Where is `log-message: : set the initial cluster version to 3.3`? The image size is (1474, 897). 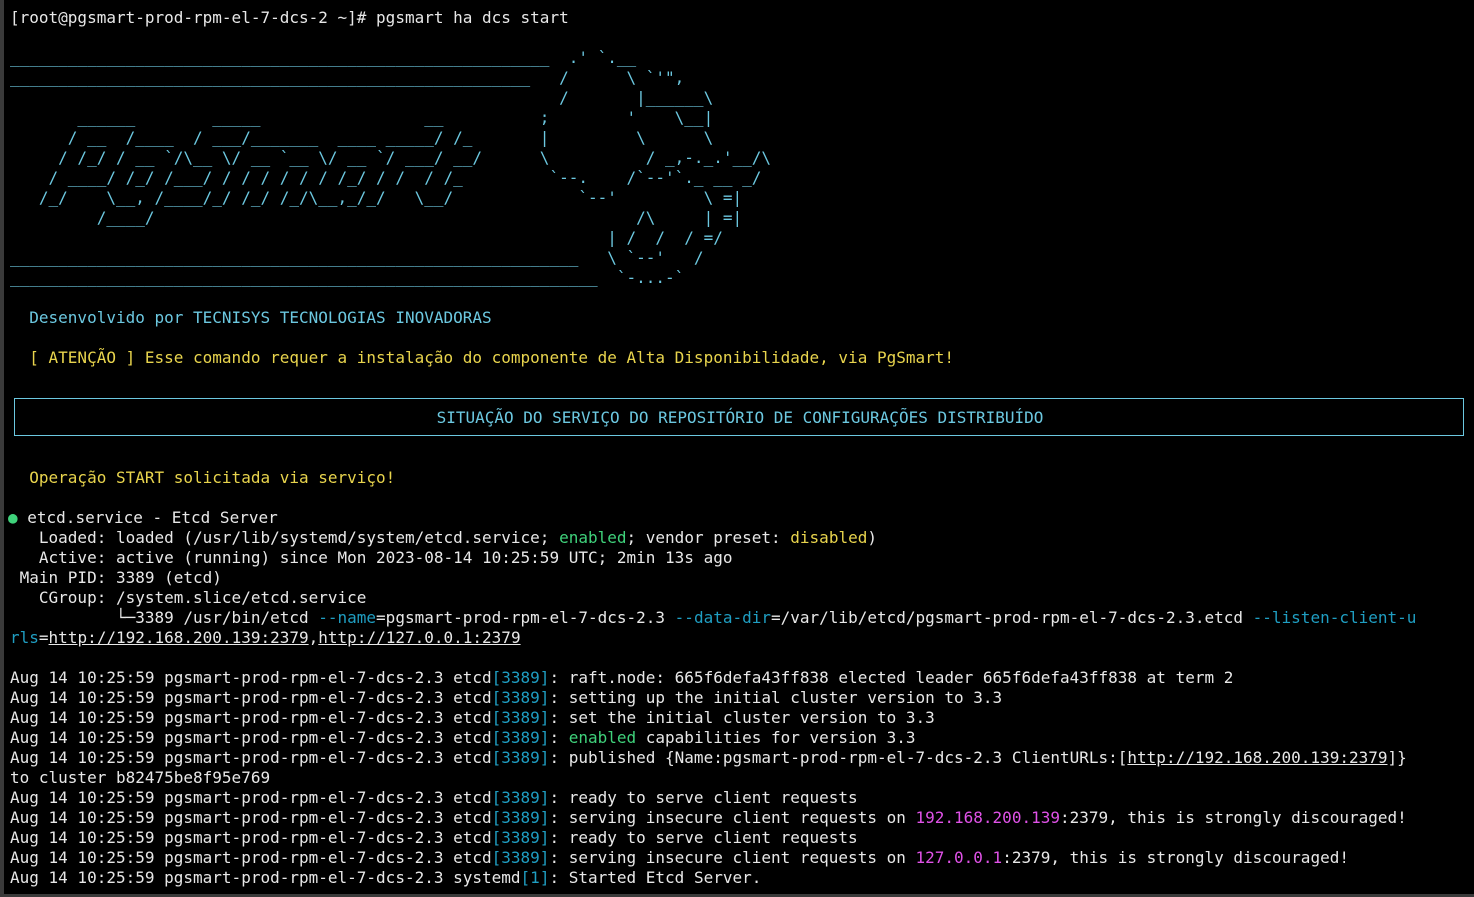
log-message: : set the initial cluster version to 3.3 is located at coordinates (742, 717).